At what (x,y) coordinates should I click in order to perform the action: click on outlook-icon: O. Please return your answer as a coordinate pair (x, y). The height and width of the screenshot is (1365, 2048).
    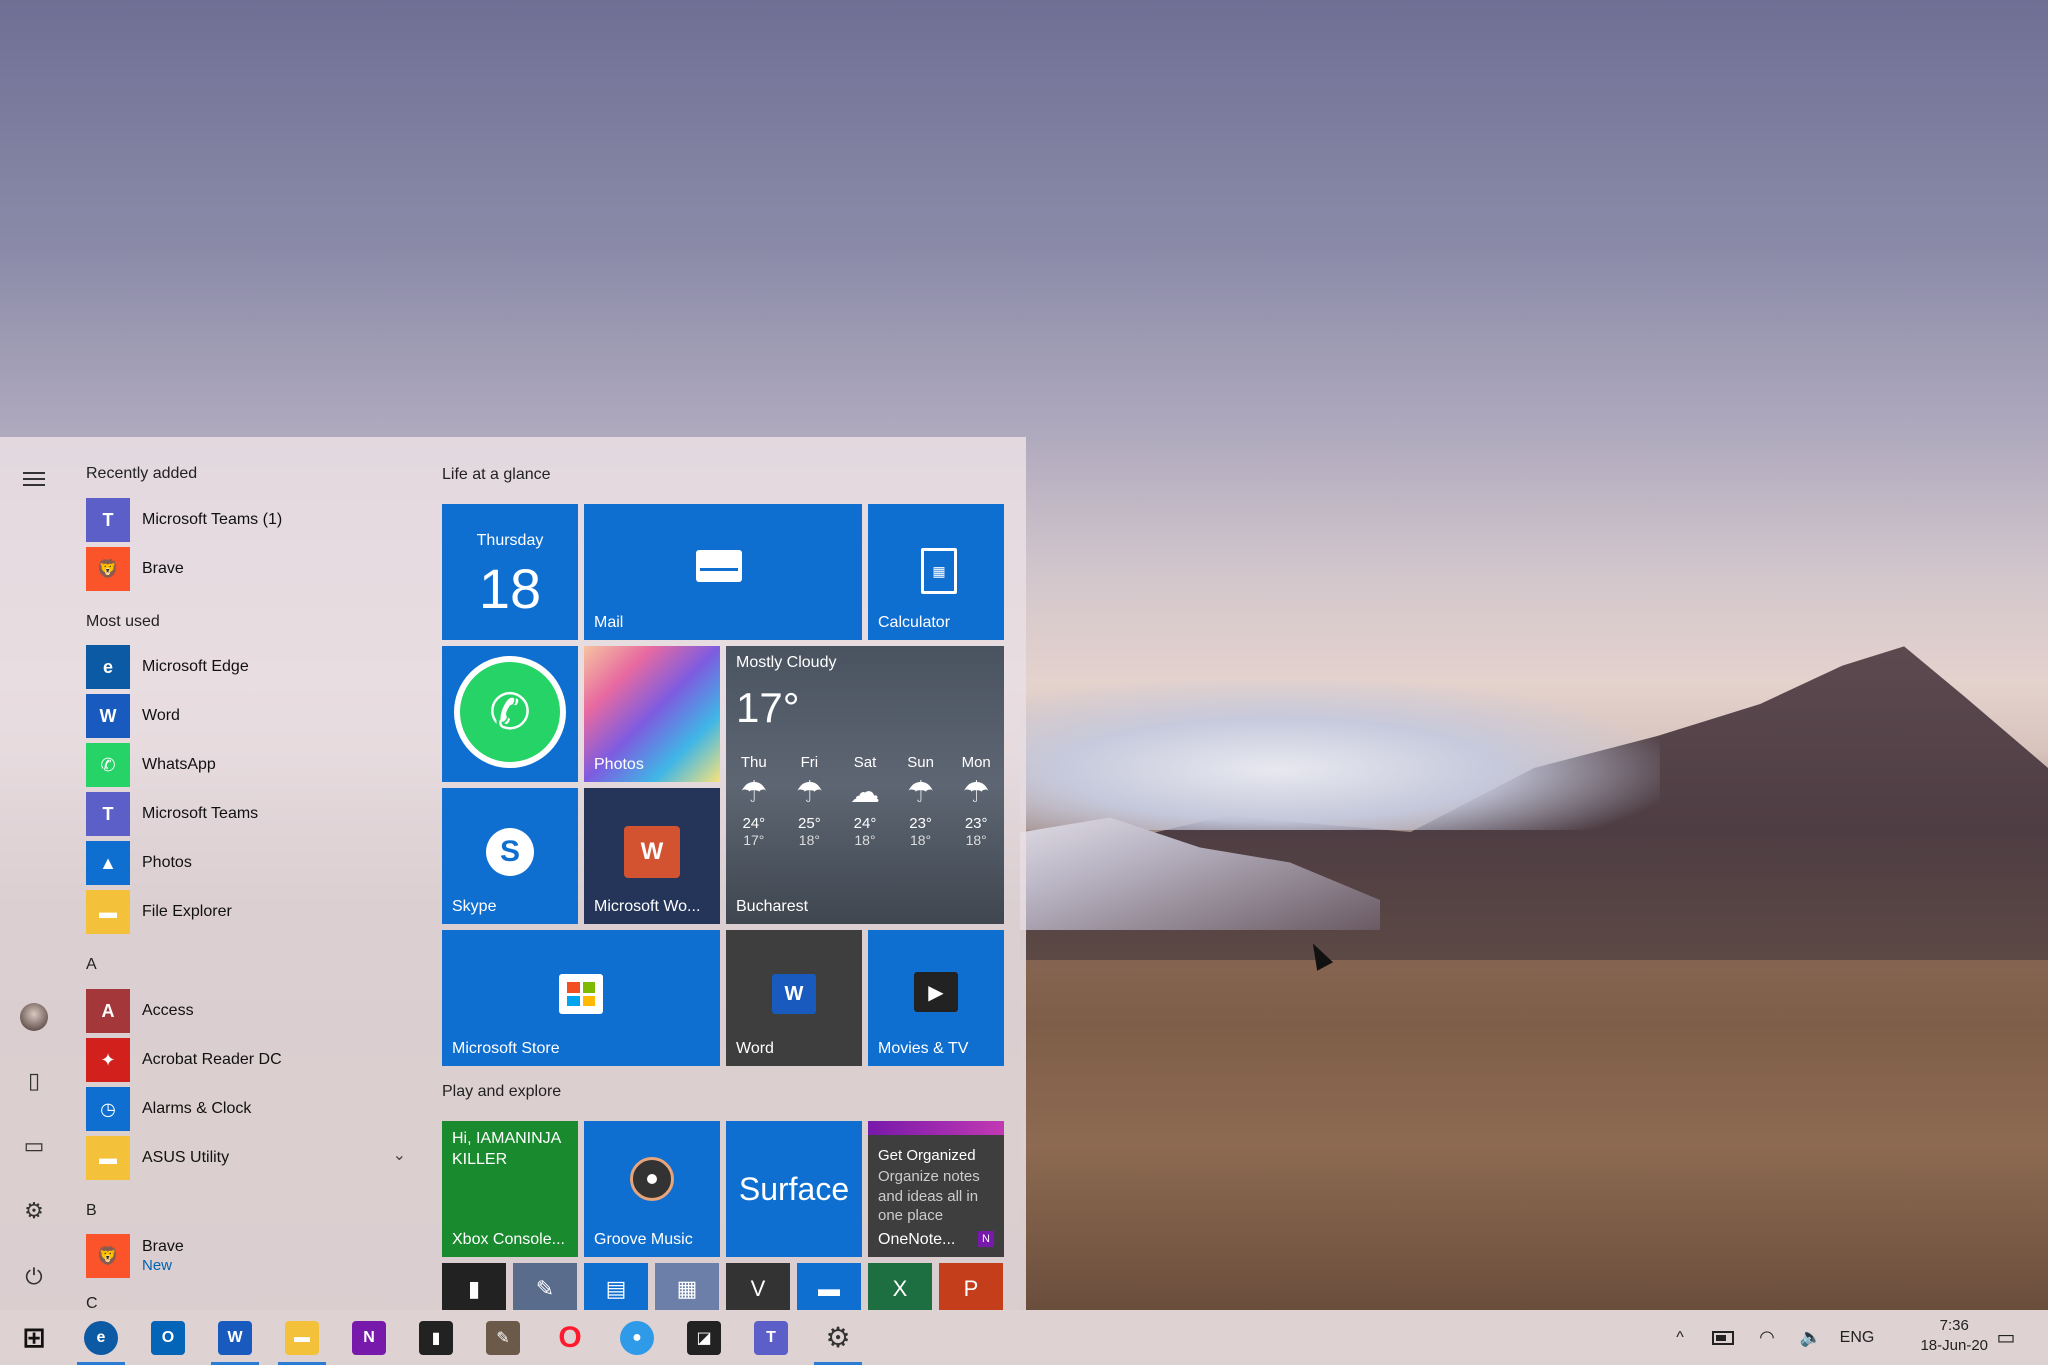
    Looking at the image, I should click on (168, 1337).